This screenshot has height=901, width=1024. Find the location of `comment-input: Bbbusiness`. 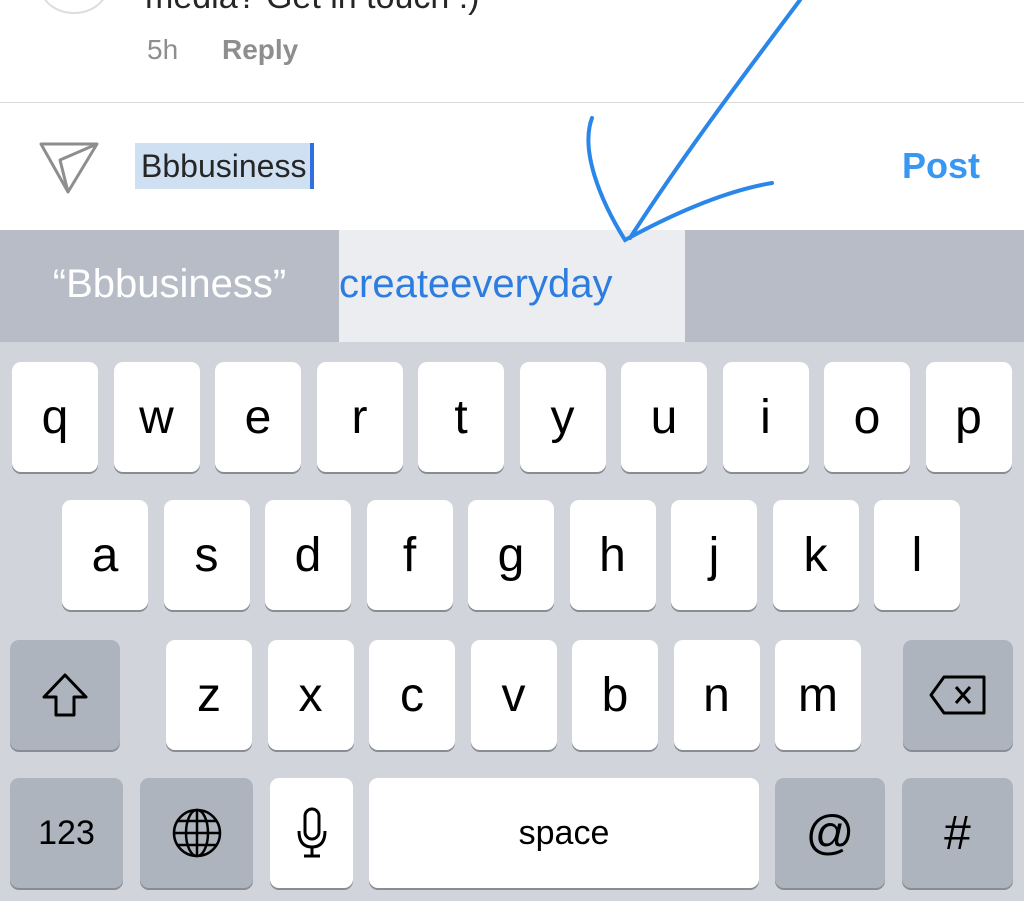

comment-input: Bbbusiness is located at coordinates (225, 166).